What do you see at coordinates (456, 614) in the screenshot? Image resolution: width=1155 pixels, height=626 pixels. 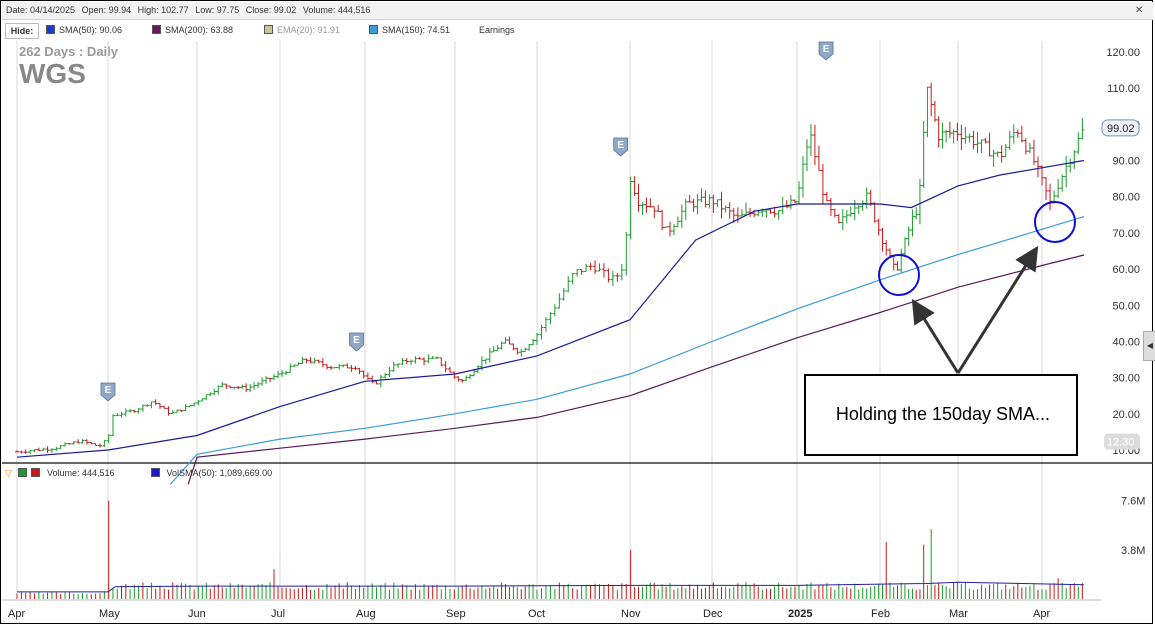 I see `x-tick-label: Sep` at bounding box center [456, 614].